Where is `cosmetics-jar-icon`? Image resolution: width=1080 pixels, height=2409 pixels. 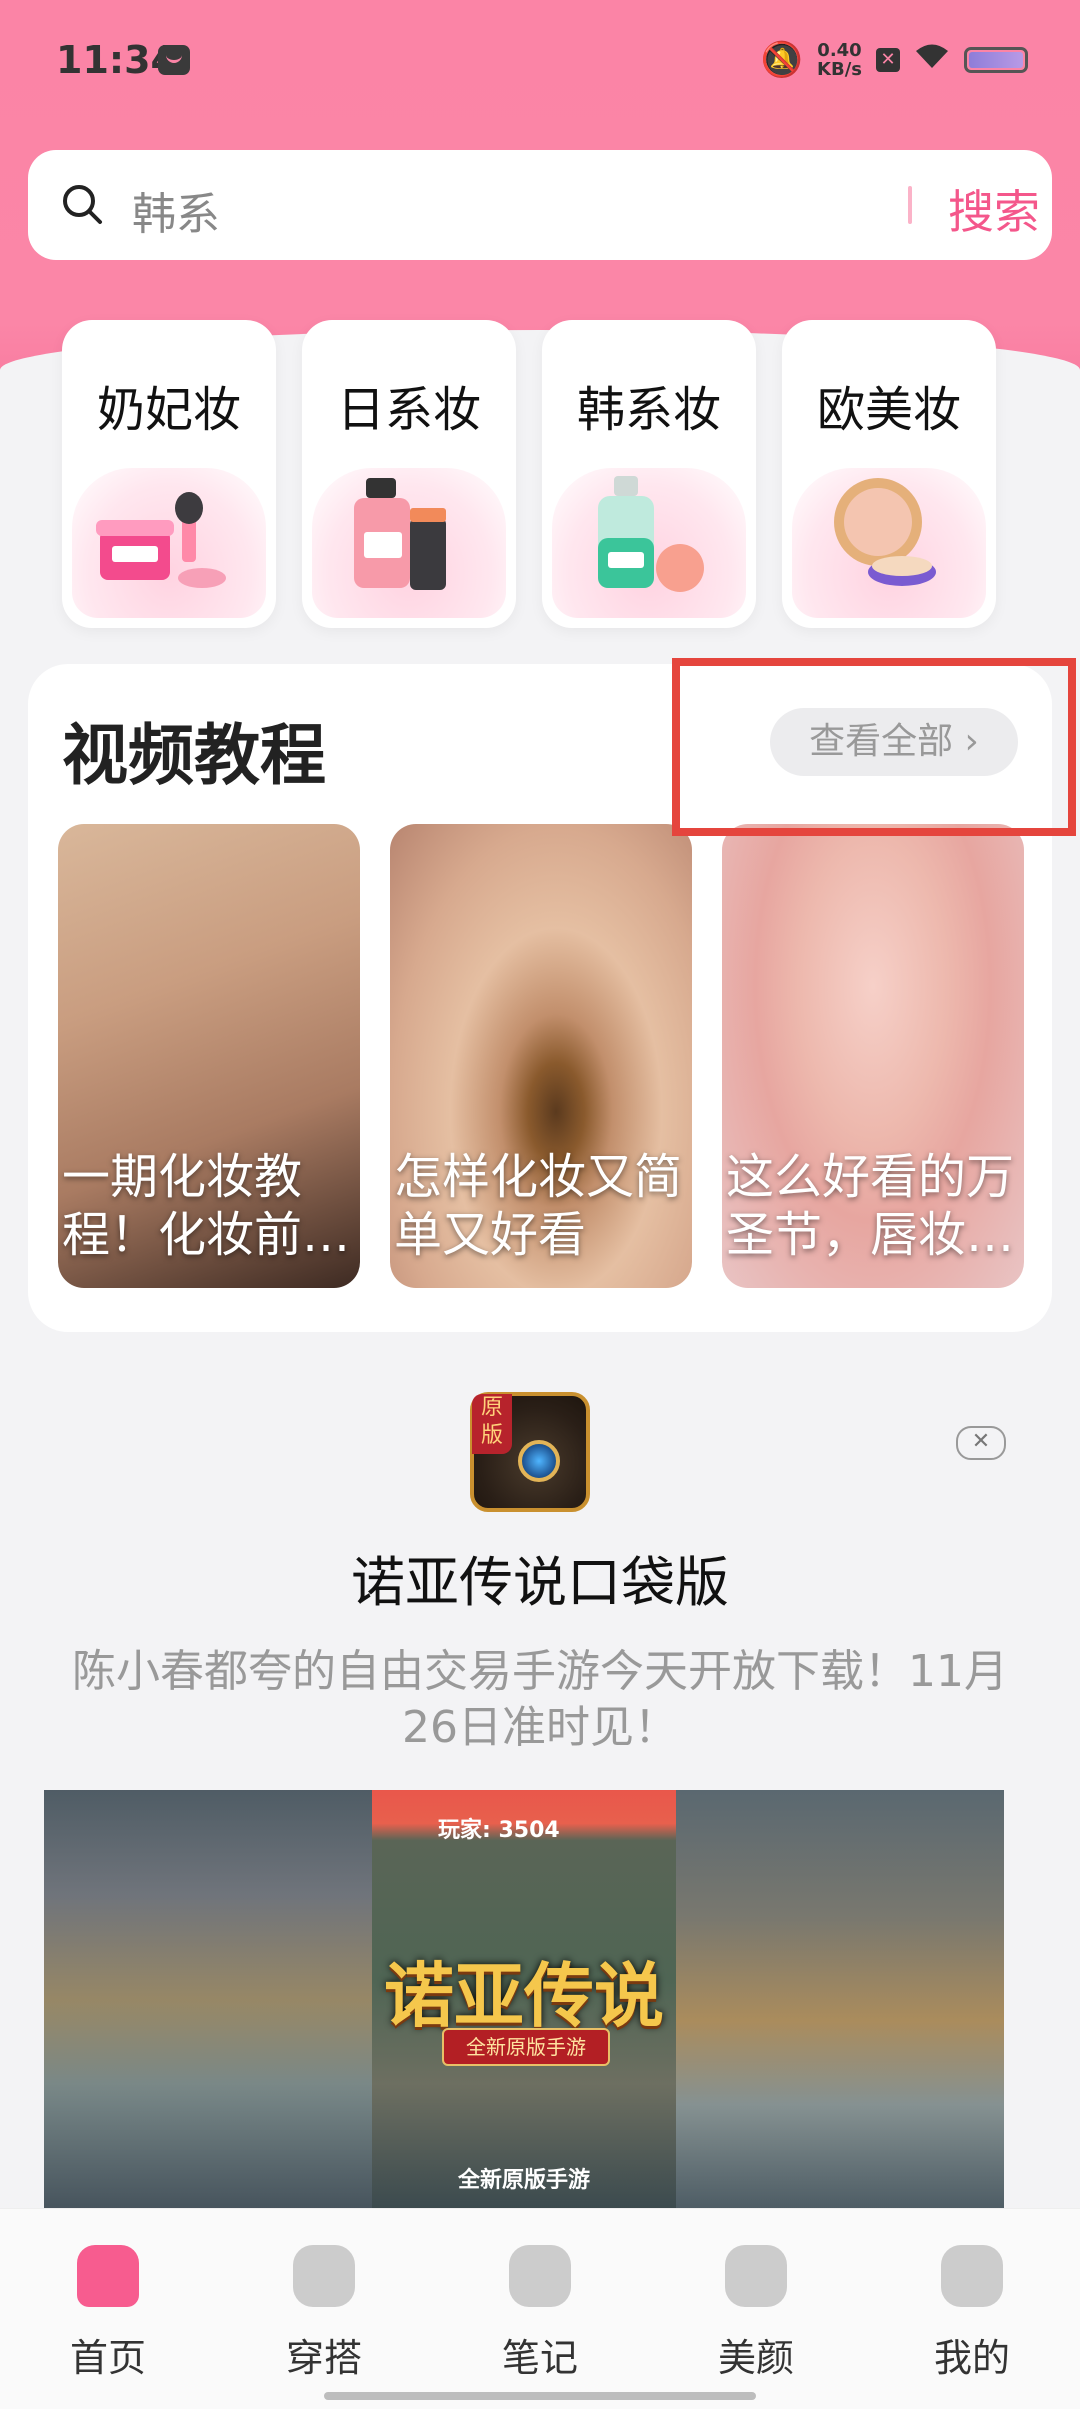 cosmetics-jar-icon is located at coordinates (169, 543).